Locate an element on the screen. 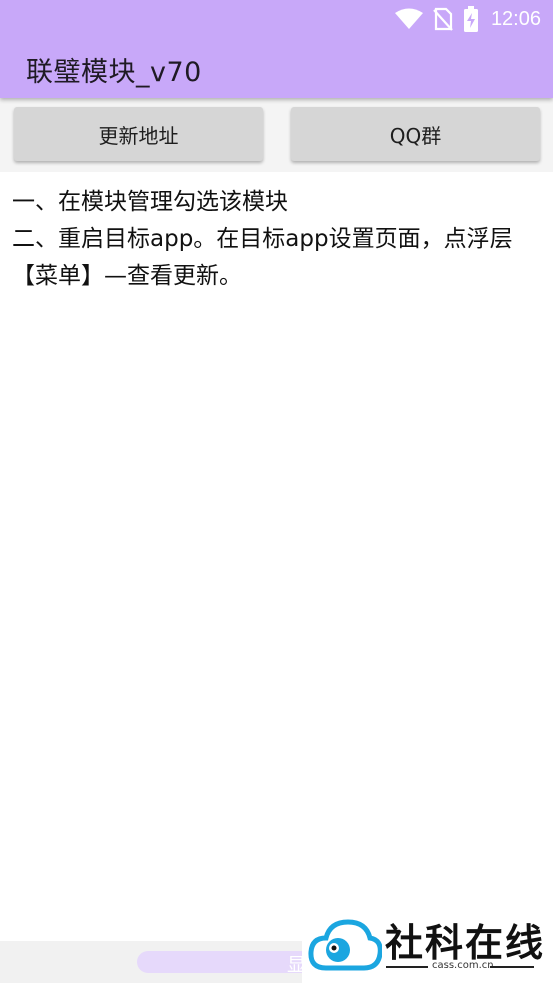  status-bar: 12:06 is located at coordinates (467, 19).